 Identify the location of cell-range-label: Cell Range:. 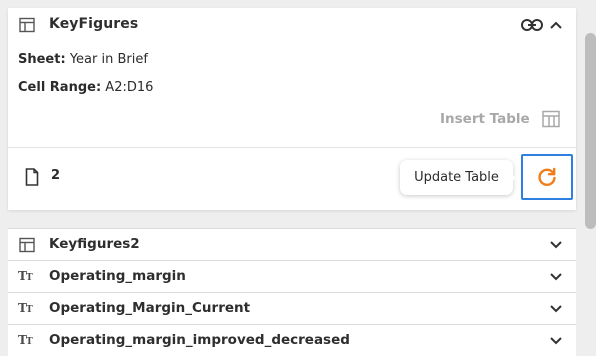
(60, 87).